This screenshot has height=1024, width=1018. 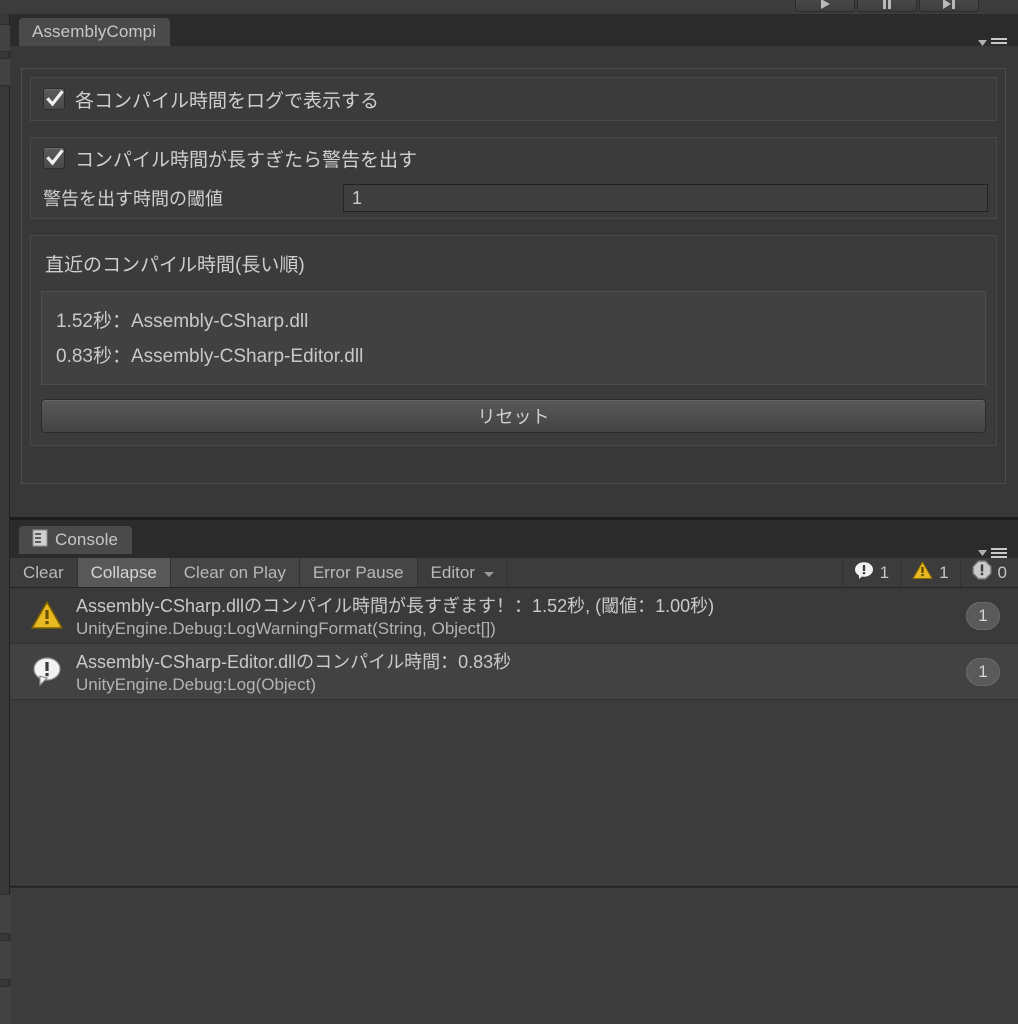 I want to click on editor-filter-dropdown: Editor, so click(x=462, y=572).